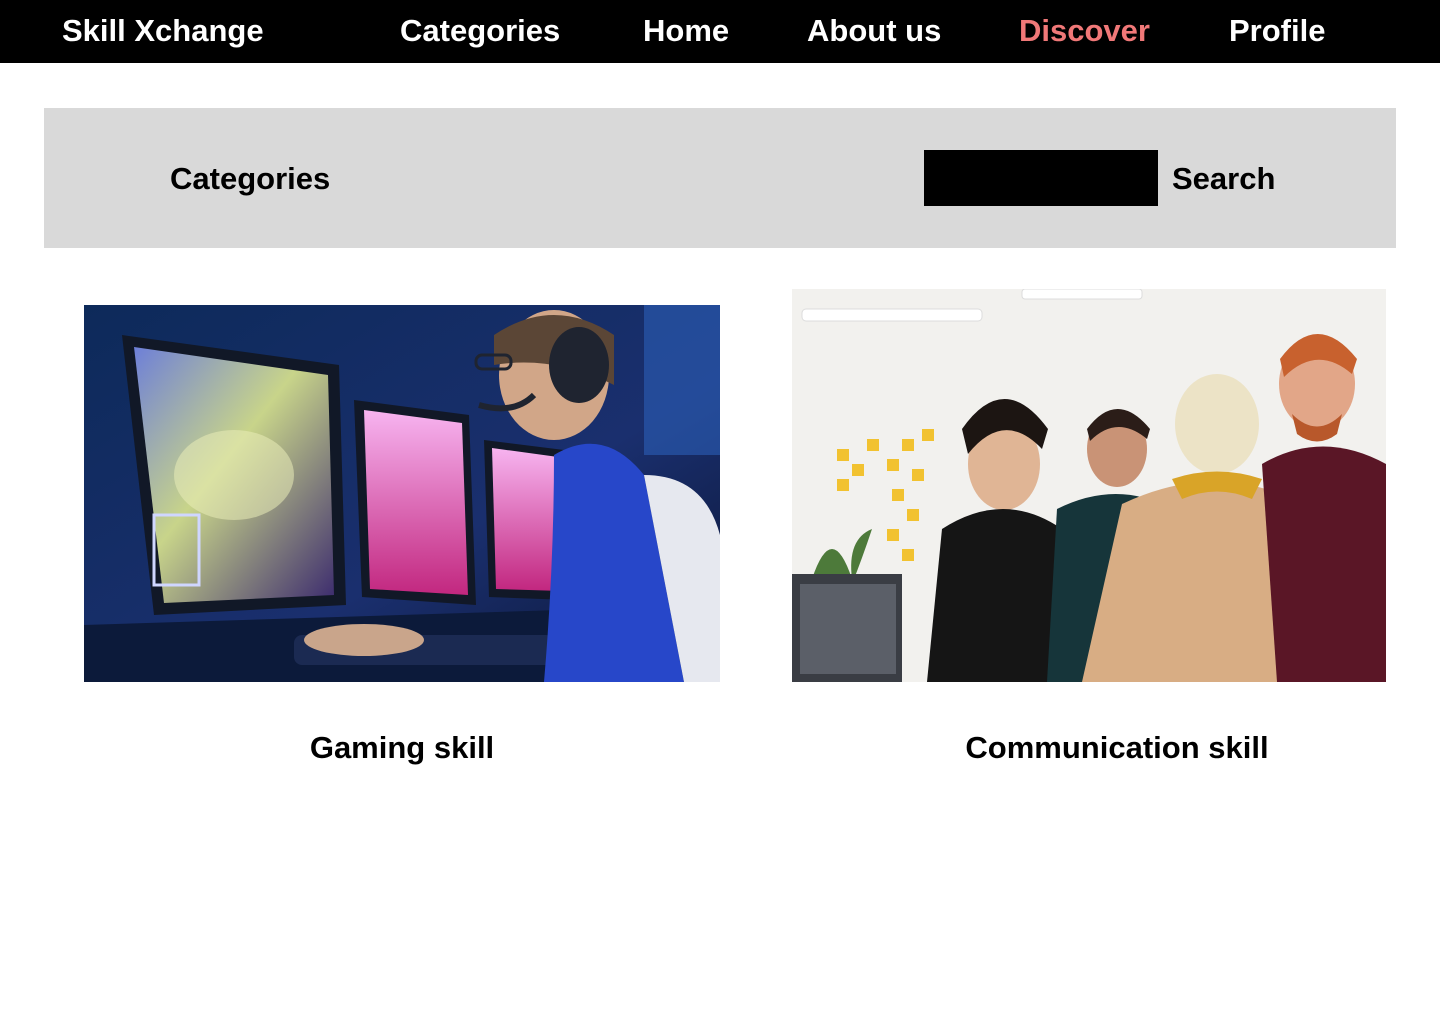 The image size is (1440, 1024). I want to click on nav-item-about-us: About us, so click(874, 31).